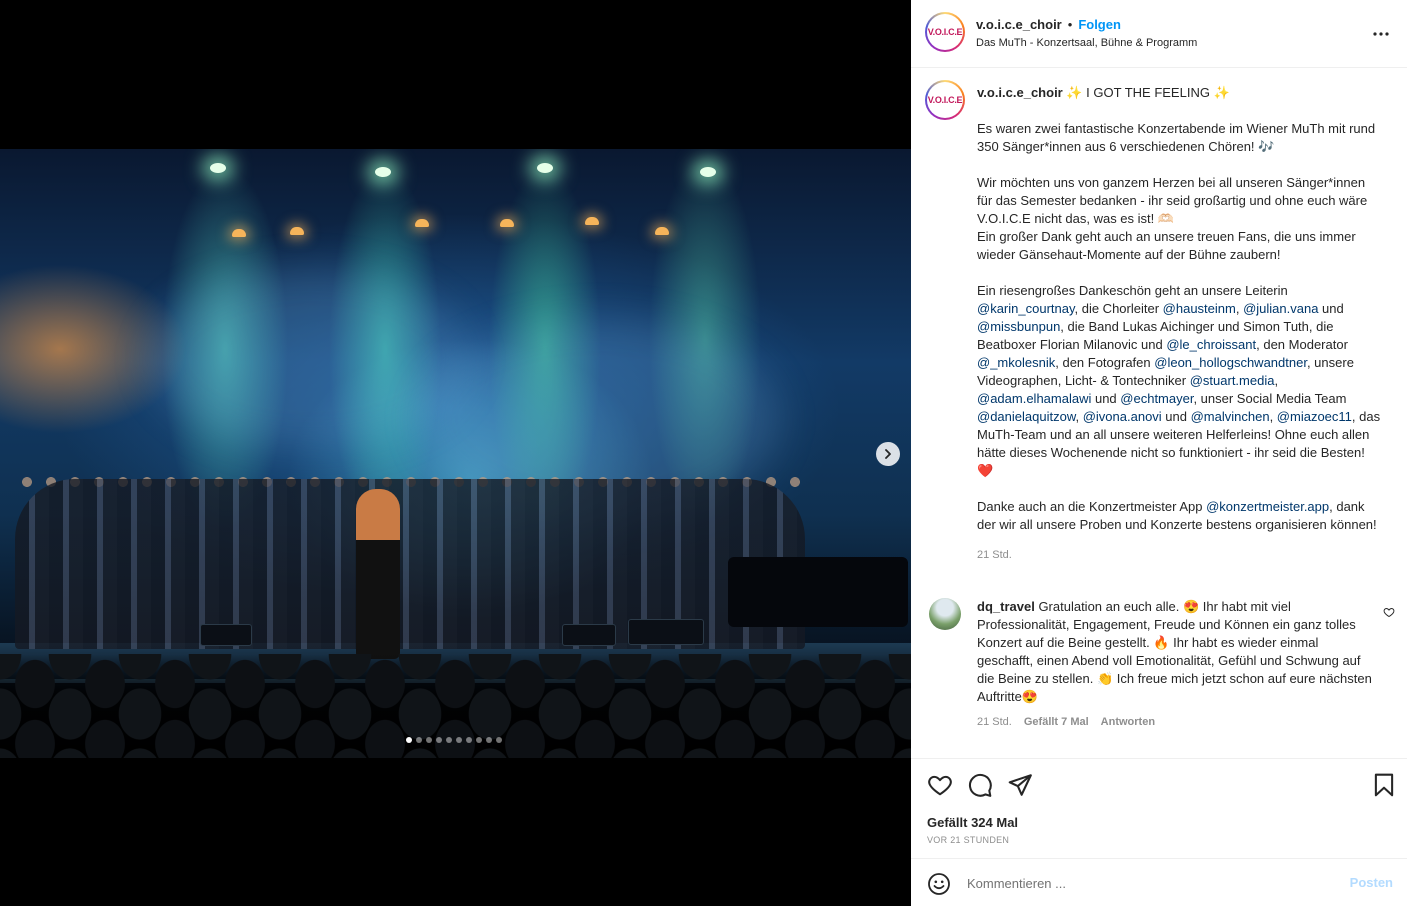 This screenshot has width=1407, height=906. Describe the element at coordinates (1230, 362) in the screenshot. I see `mention-link: @leon_hollogschwandtner` at that location.